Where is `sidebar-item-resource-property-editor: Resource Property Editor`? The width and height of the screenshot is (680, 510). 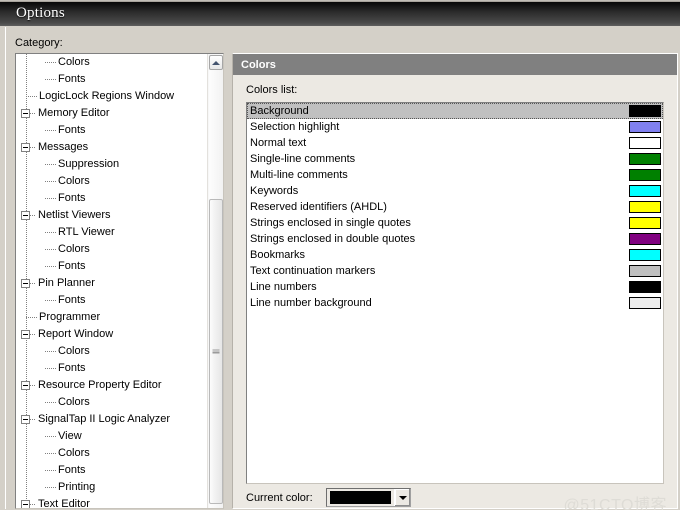 sidebar-item-resource-property-editor: Resource Property Editor is located at coordinates (112, 385).